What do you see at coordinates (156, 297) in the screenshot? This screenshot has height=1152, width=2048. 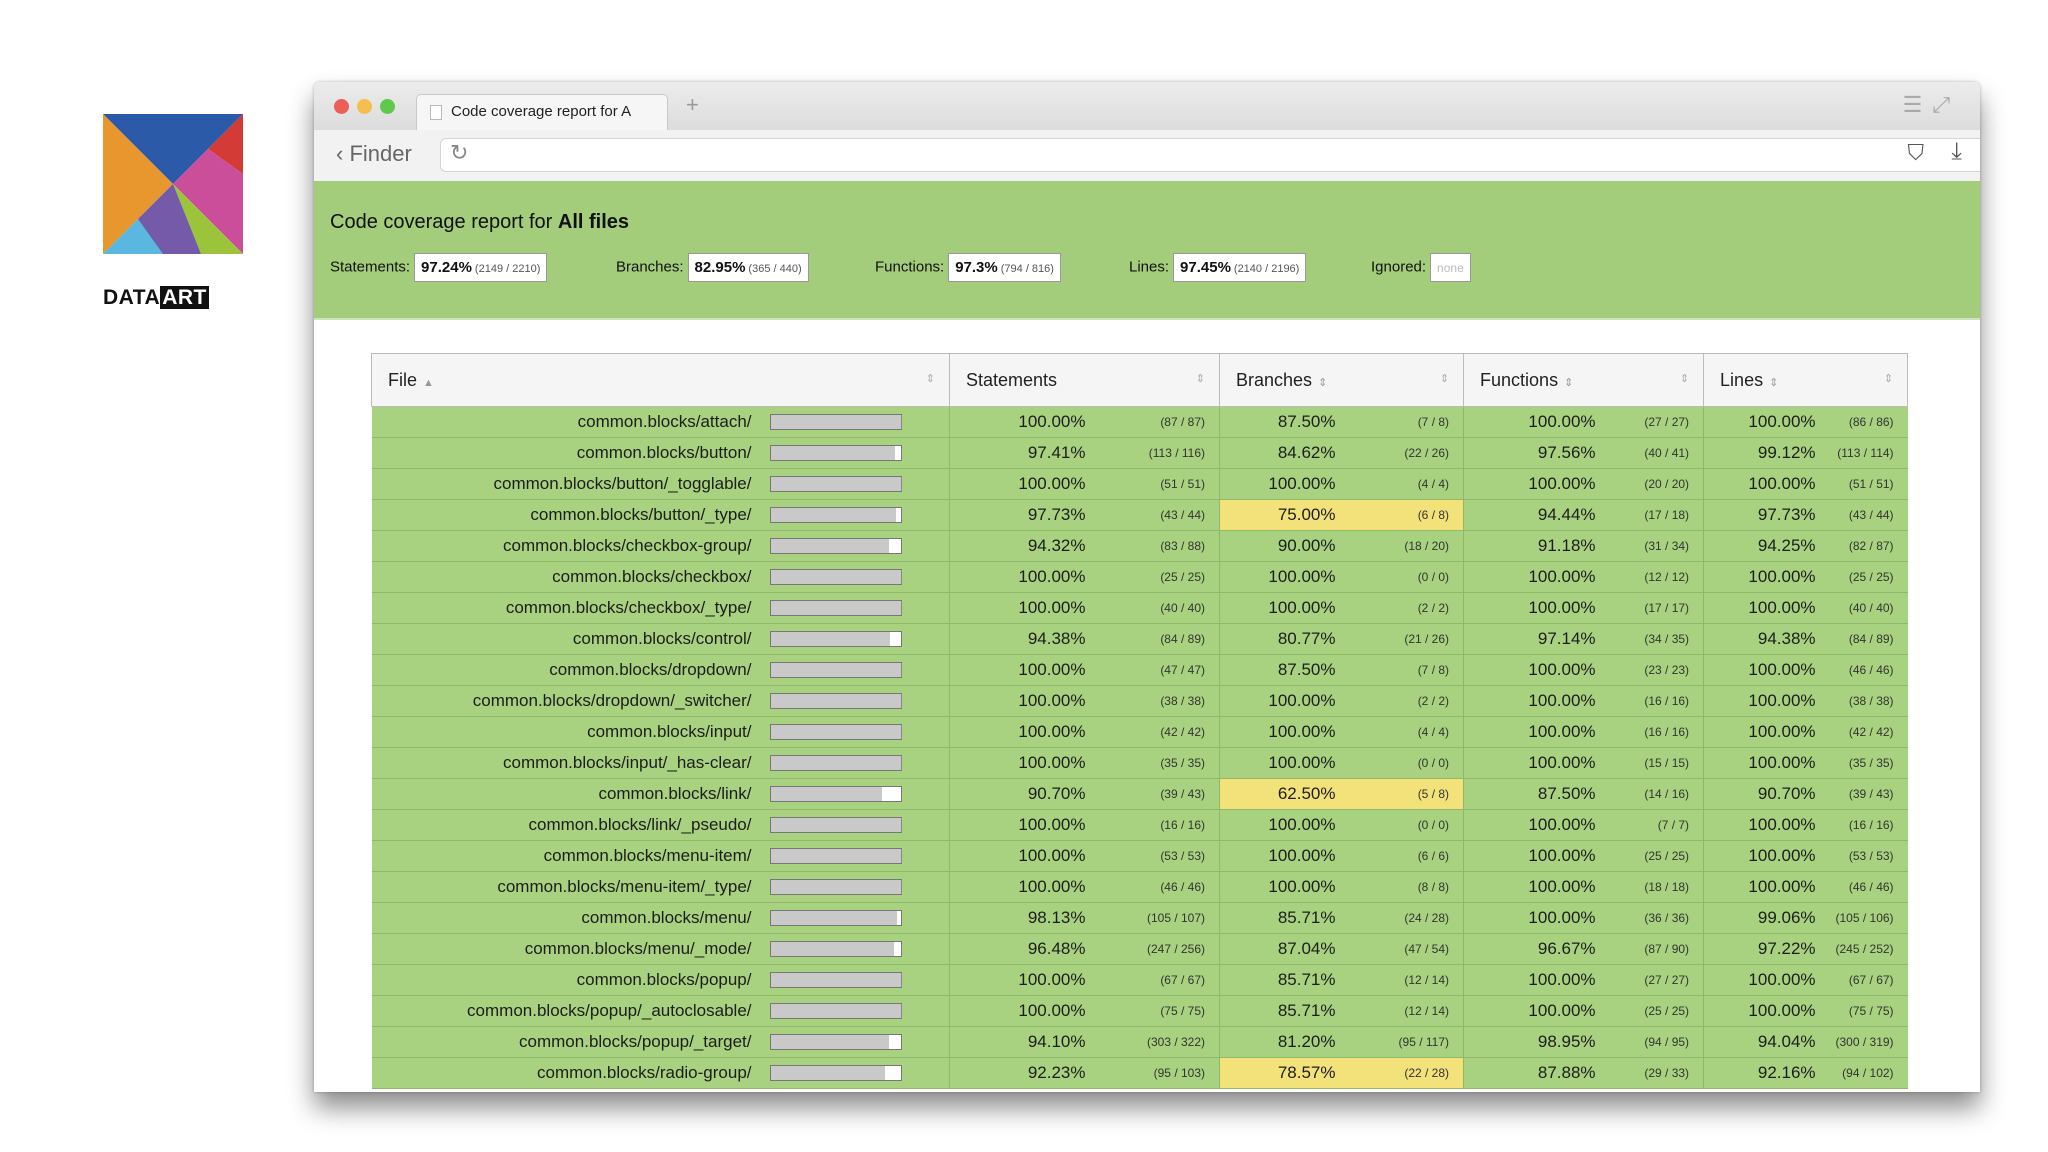 I see `logo-wordmark: DATAART` at bounding box center [156, 297].